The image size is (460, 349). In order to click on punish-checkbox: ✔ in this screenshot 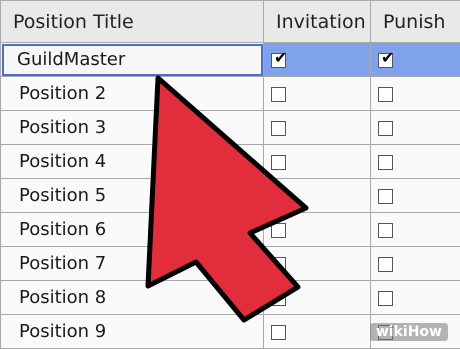, I will do `click(385, 60)`.